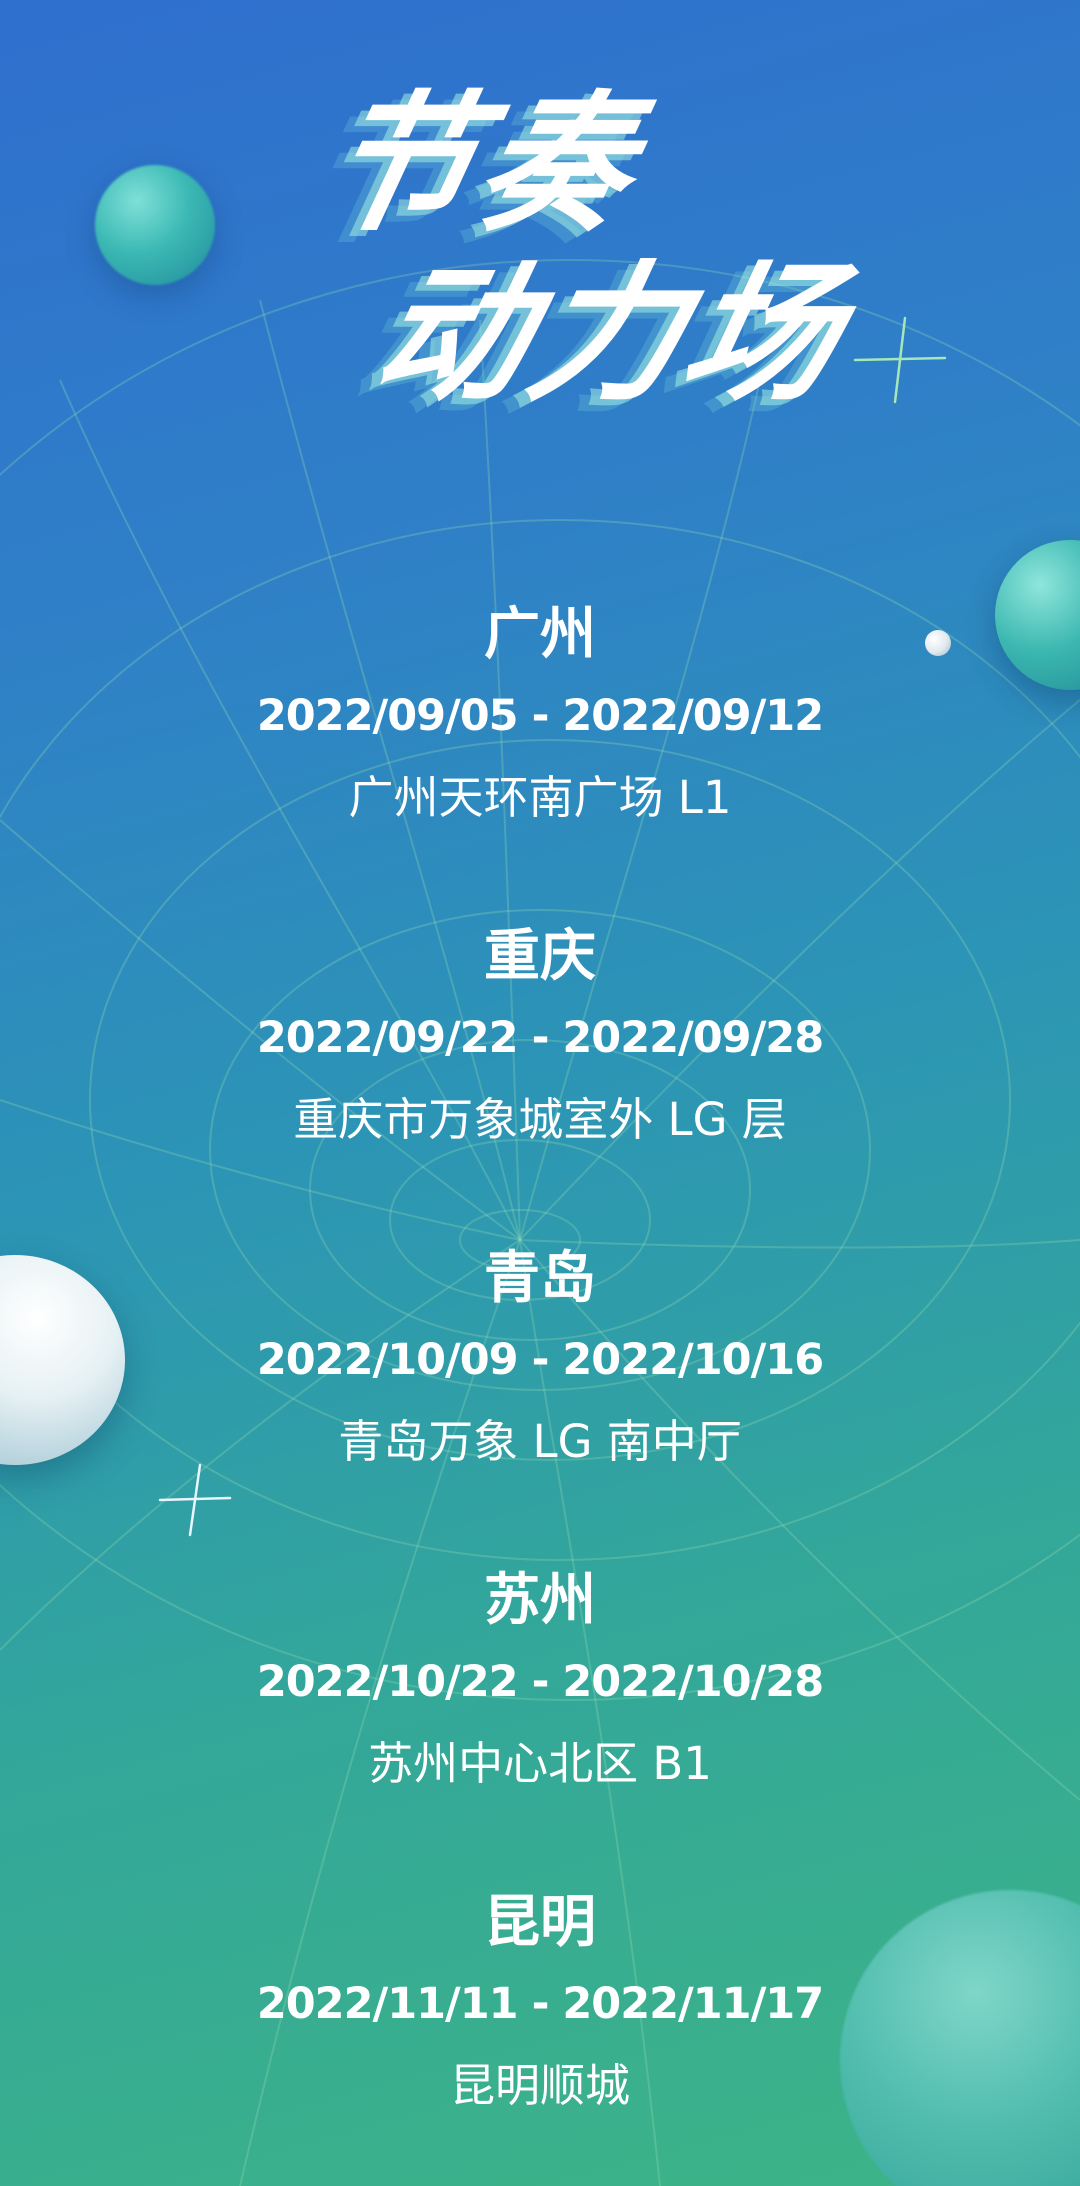 This screenshot has width=1080, height=2186. What do you see at coordinates (610, 335) in the screenshot?
I see `title-line-2: 动力场` at bounding box center [610, 335].